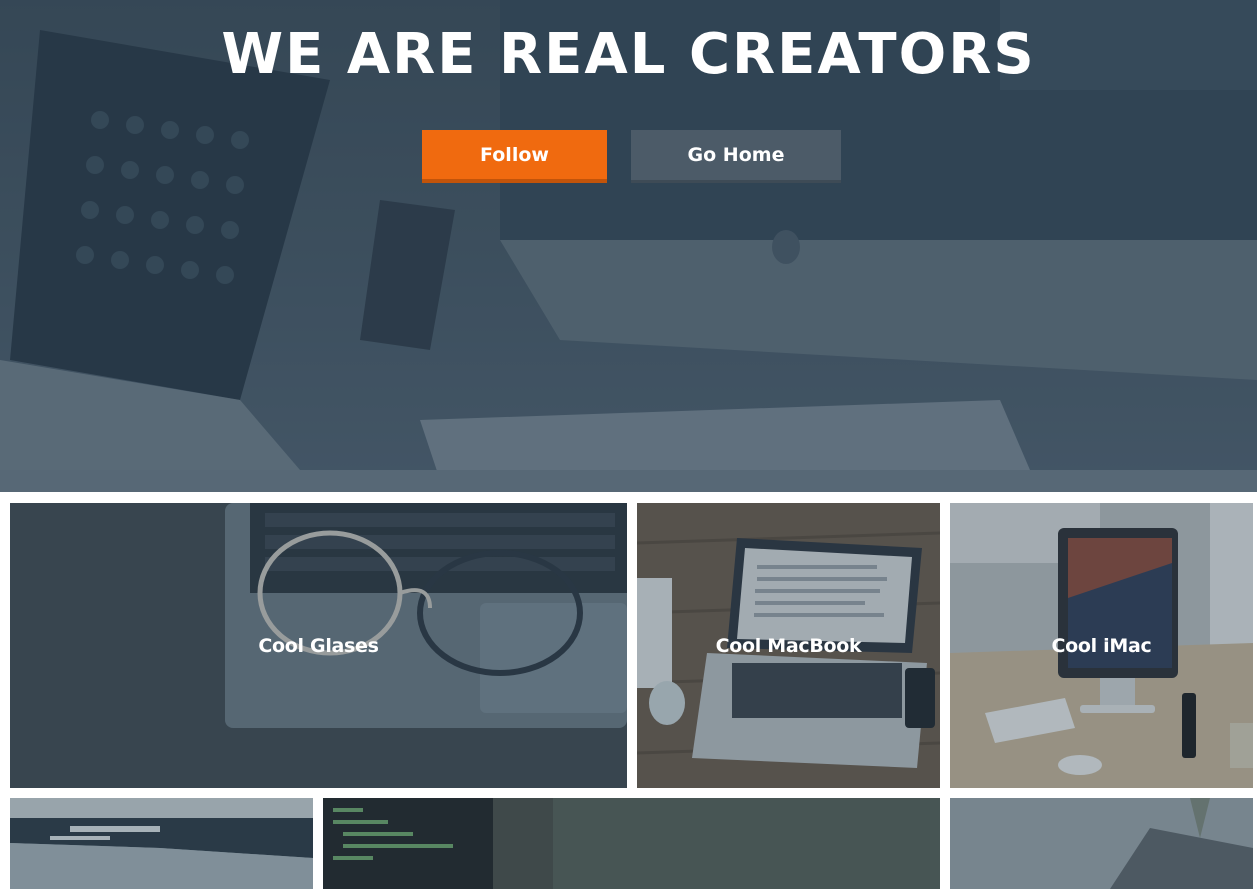 This screenshot has width=1257, height=889. I want to click on follow-button: Follow, so click(514, 156).